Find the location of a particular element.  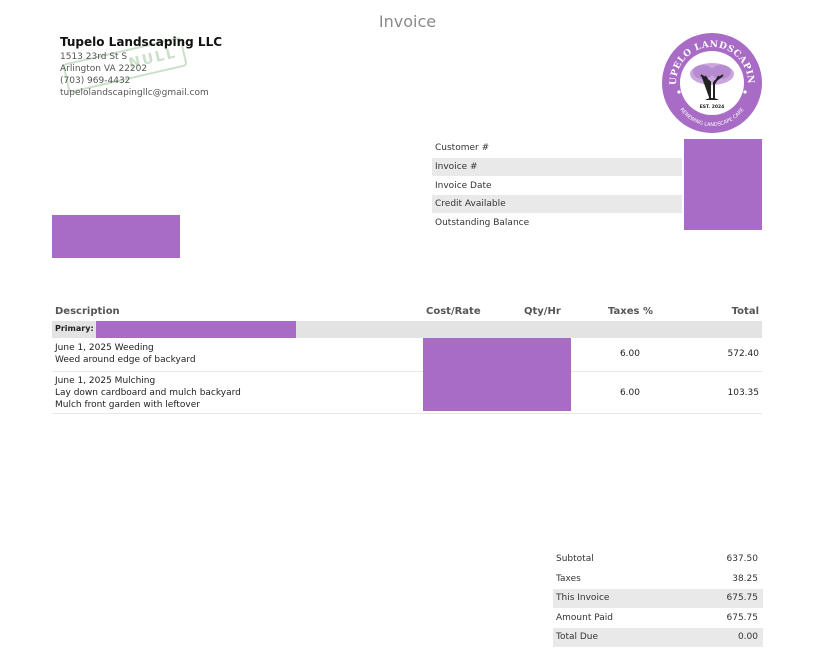

summary-this-invoice: This Invoice 675.75 is located at coordinates (658, 598).